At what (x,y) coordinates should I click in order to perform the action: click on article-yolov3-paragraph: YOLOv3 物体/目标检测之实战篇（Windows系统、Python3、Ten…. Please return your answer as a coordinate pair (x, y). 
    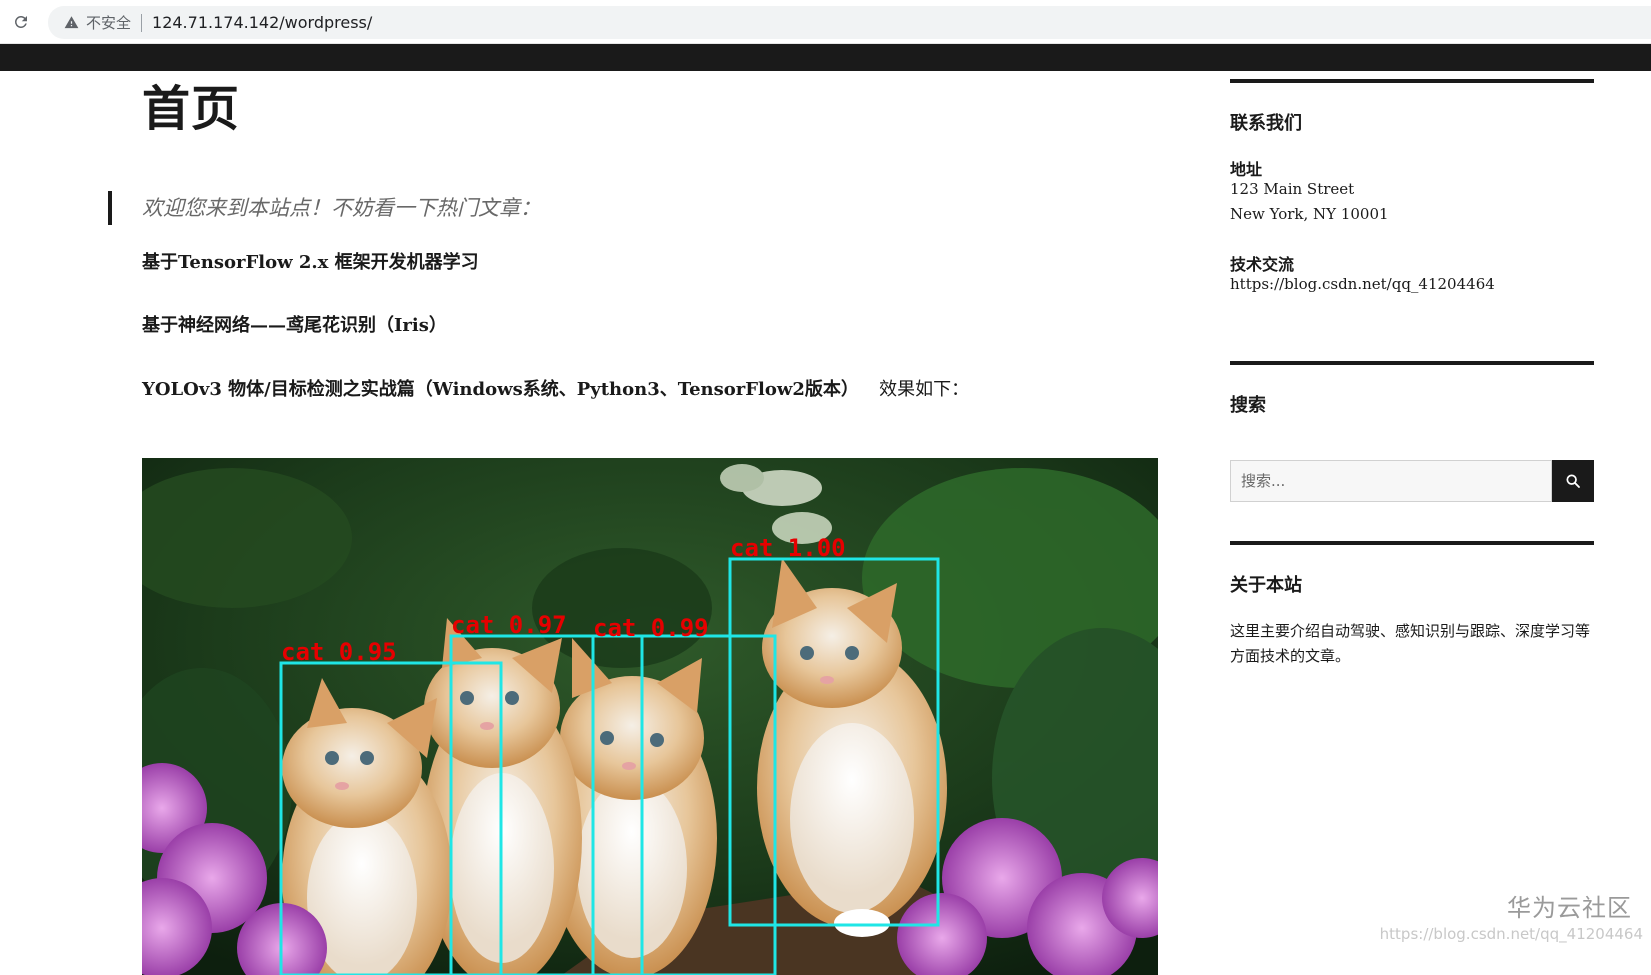
    Looking at the image, I should click on (555, 388).